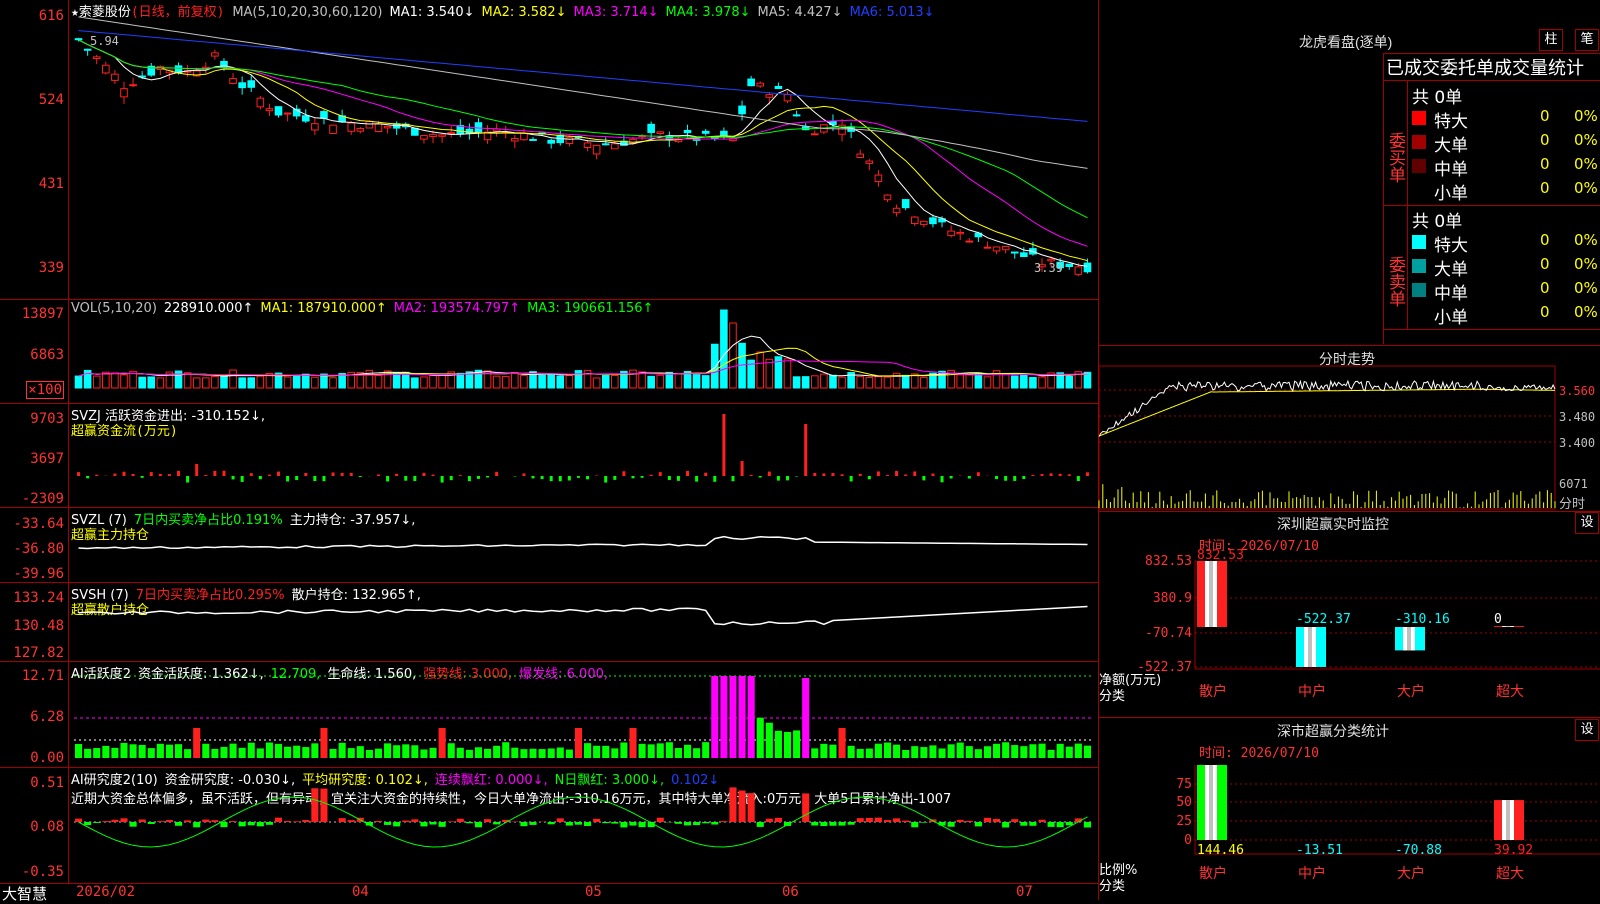 Image resolution: width=1600 pixels, height=904 pixels. I want to click on sz-class-chart: 7550250144.46散户-13.51中户-70.88大户39.92超大, so click(1349, 809).